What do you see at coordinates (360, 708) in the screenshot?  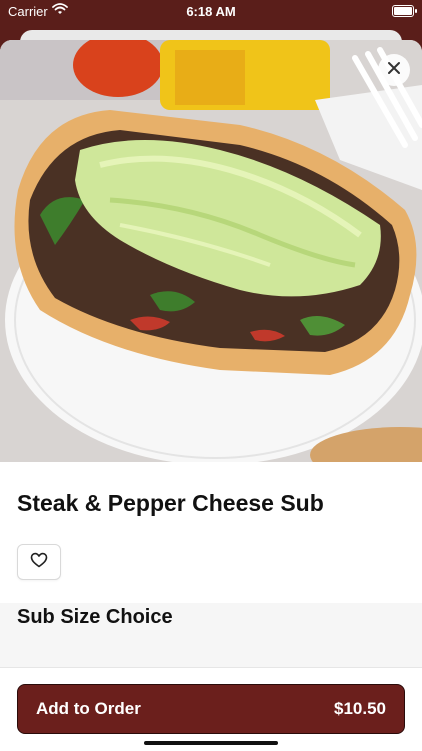 I see `item-price: $10.50` at bounding box center [360, 708].